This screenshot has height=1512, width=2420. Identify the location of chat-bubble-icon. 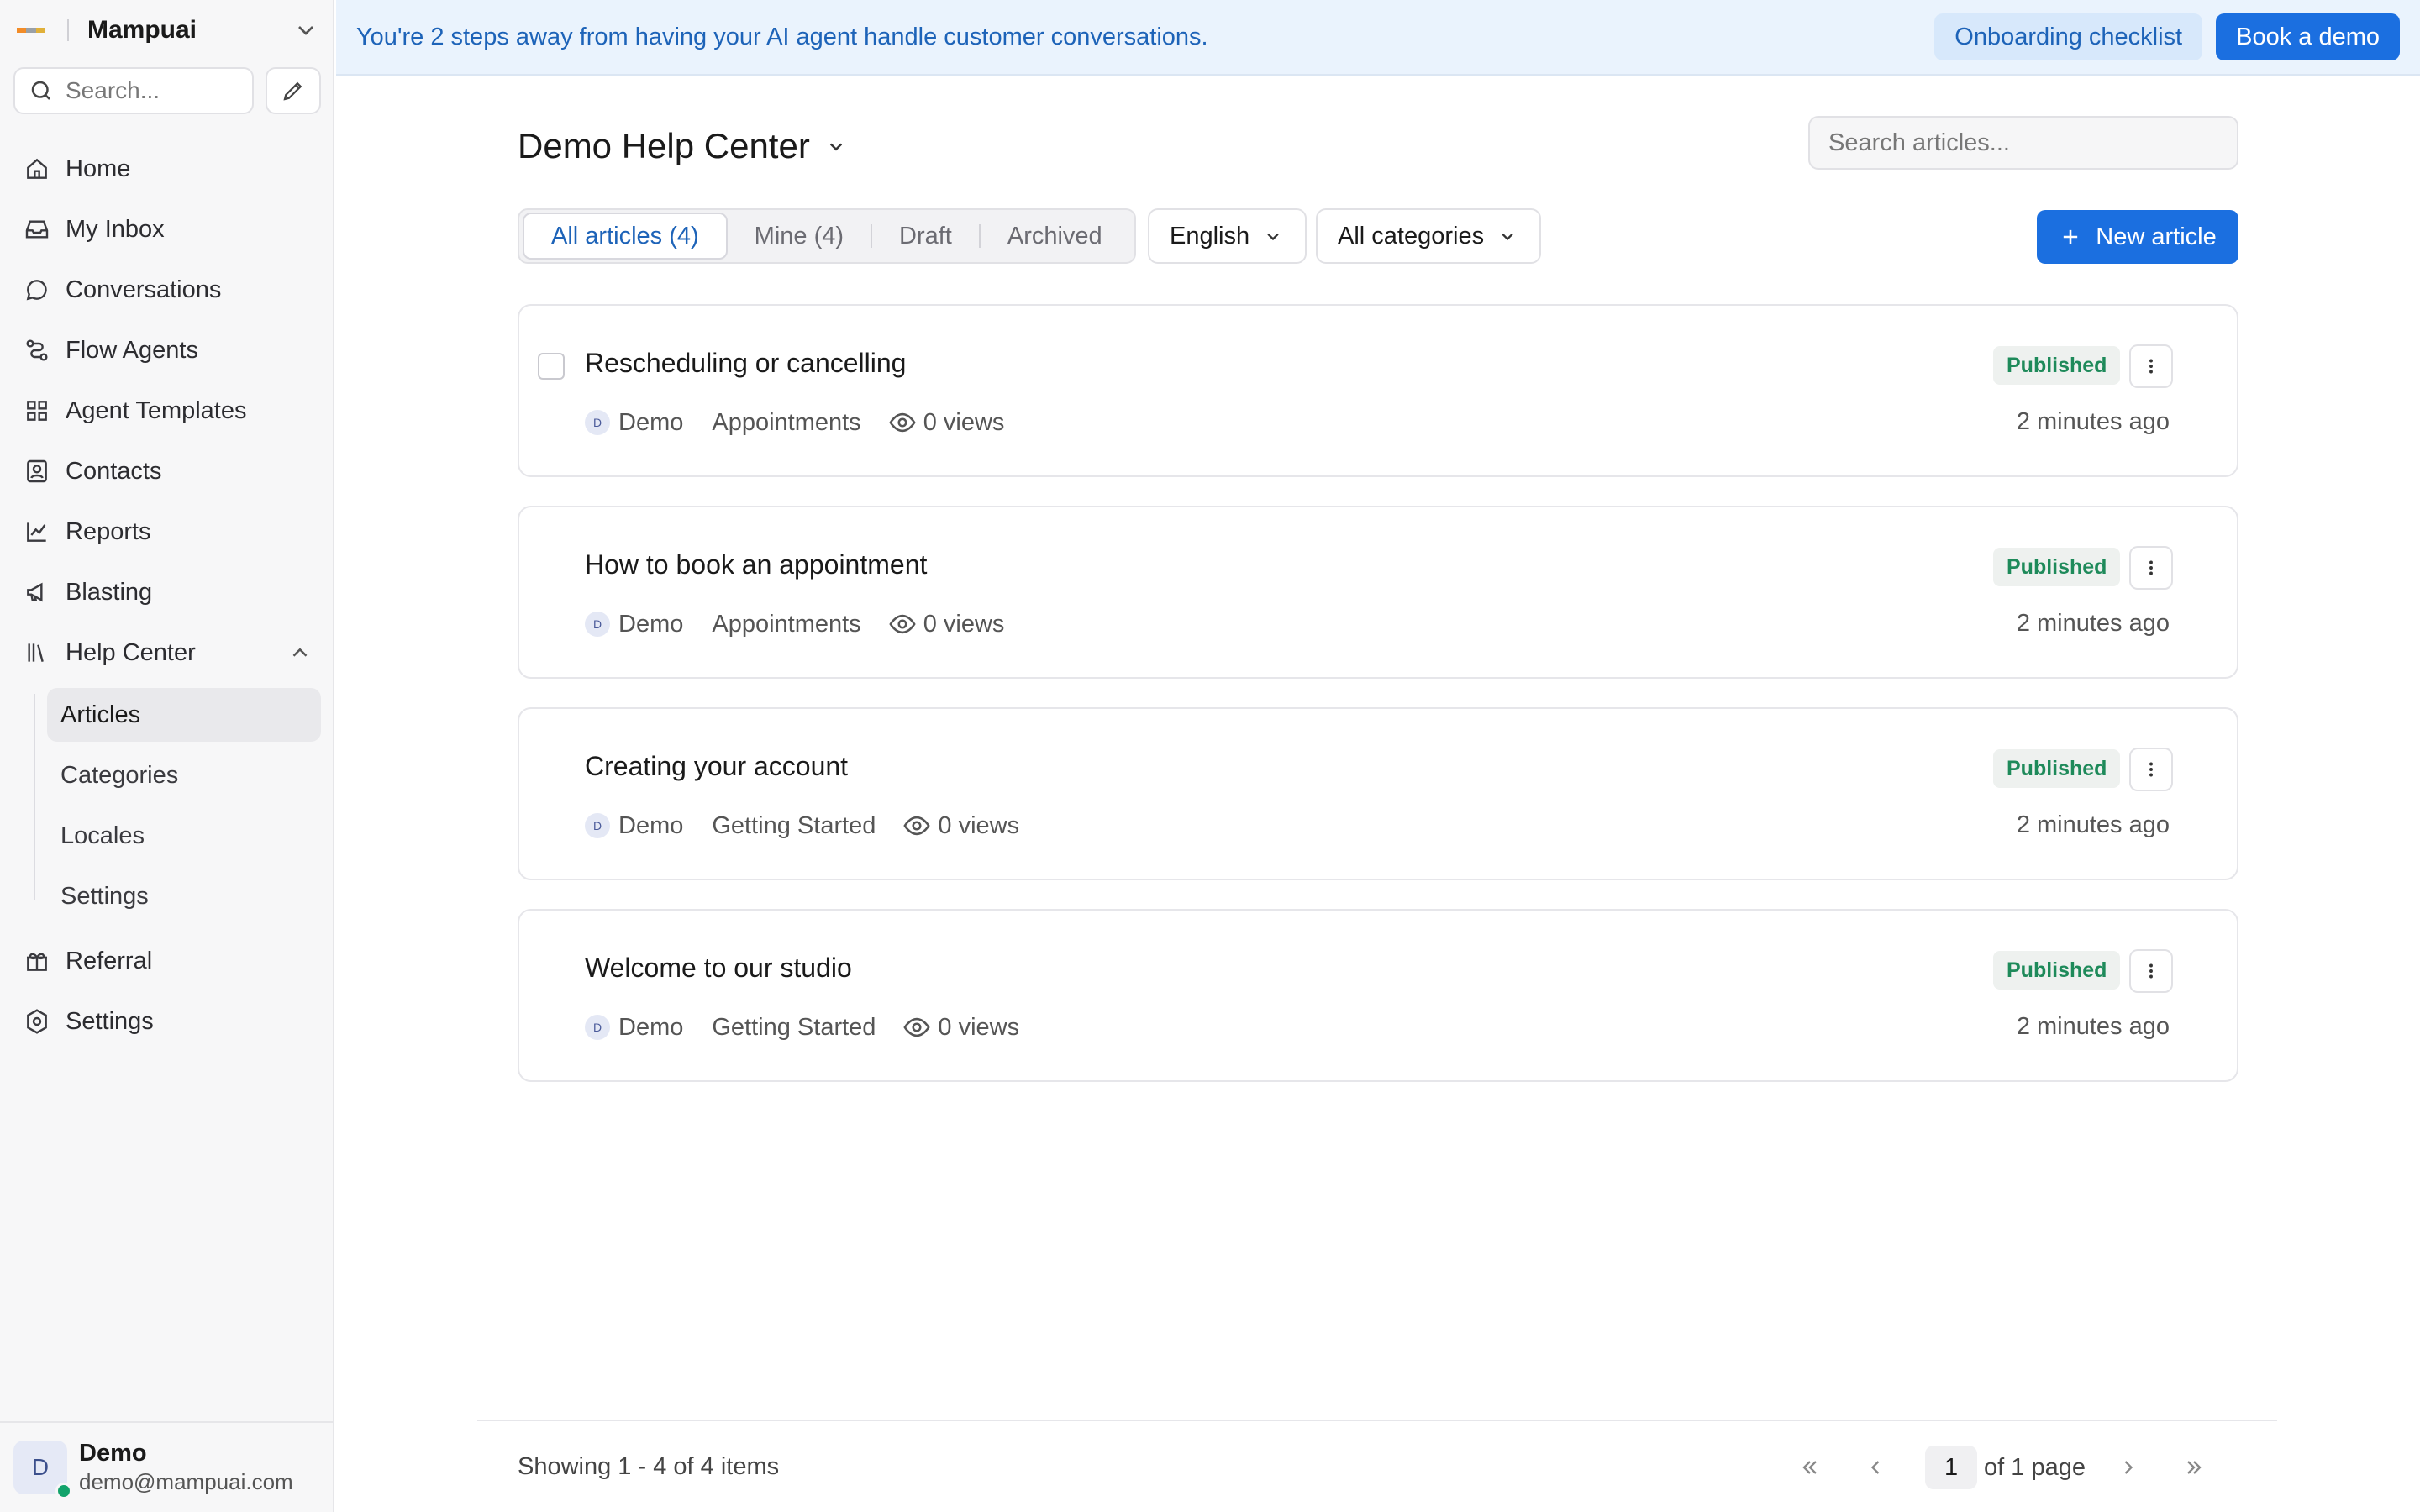
(37, 289).